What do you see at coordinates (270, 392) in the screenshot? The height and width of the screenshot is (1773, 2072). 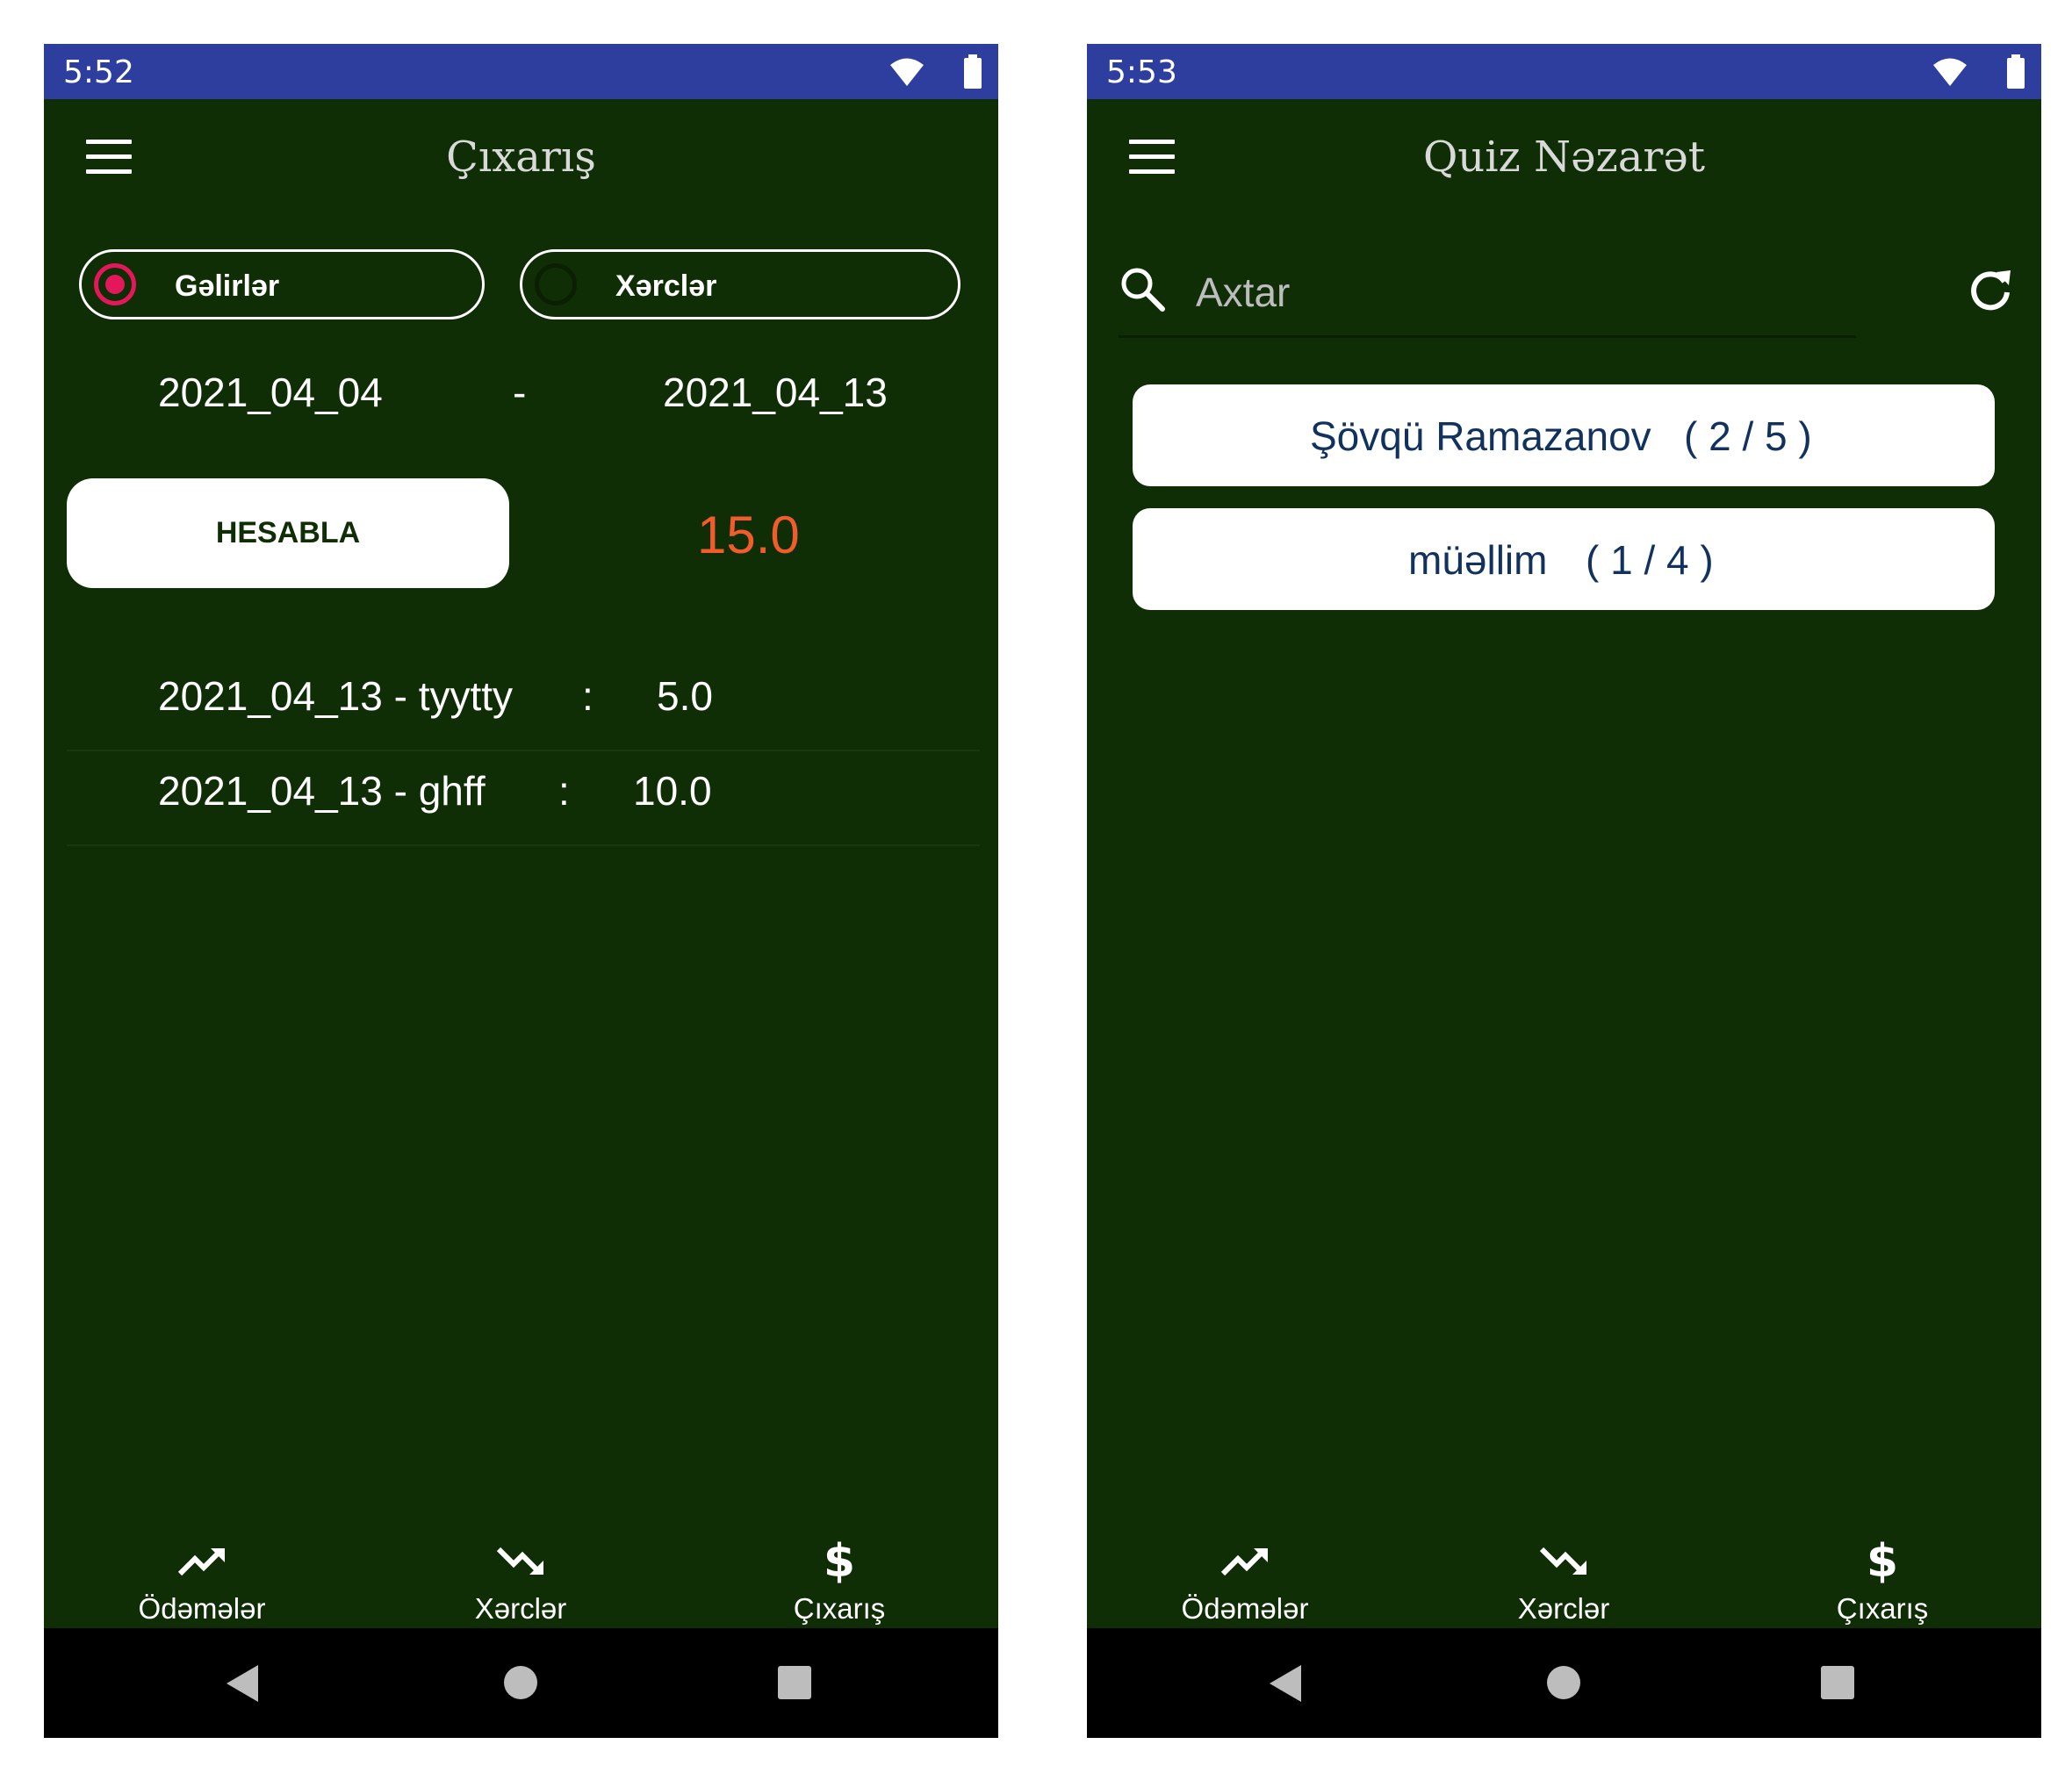 I see `date-from: 2021_04_04` at bounding box center [270, 392].